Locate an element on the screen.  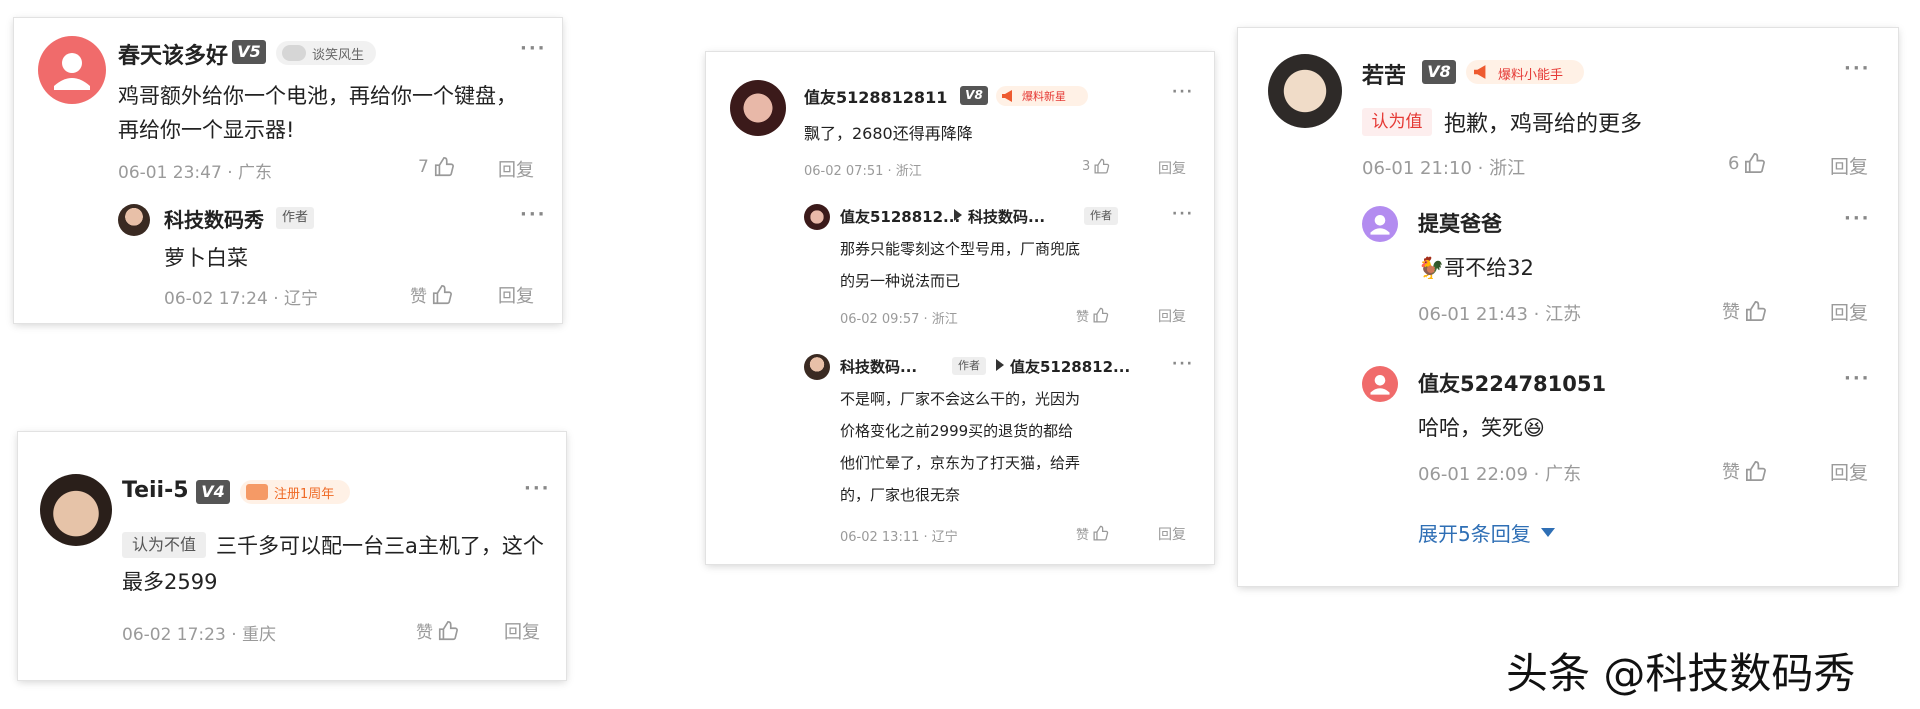
reply-text-line: 的另一种说法而已 is located at coordinates (900, 281).